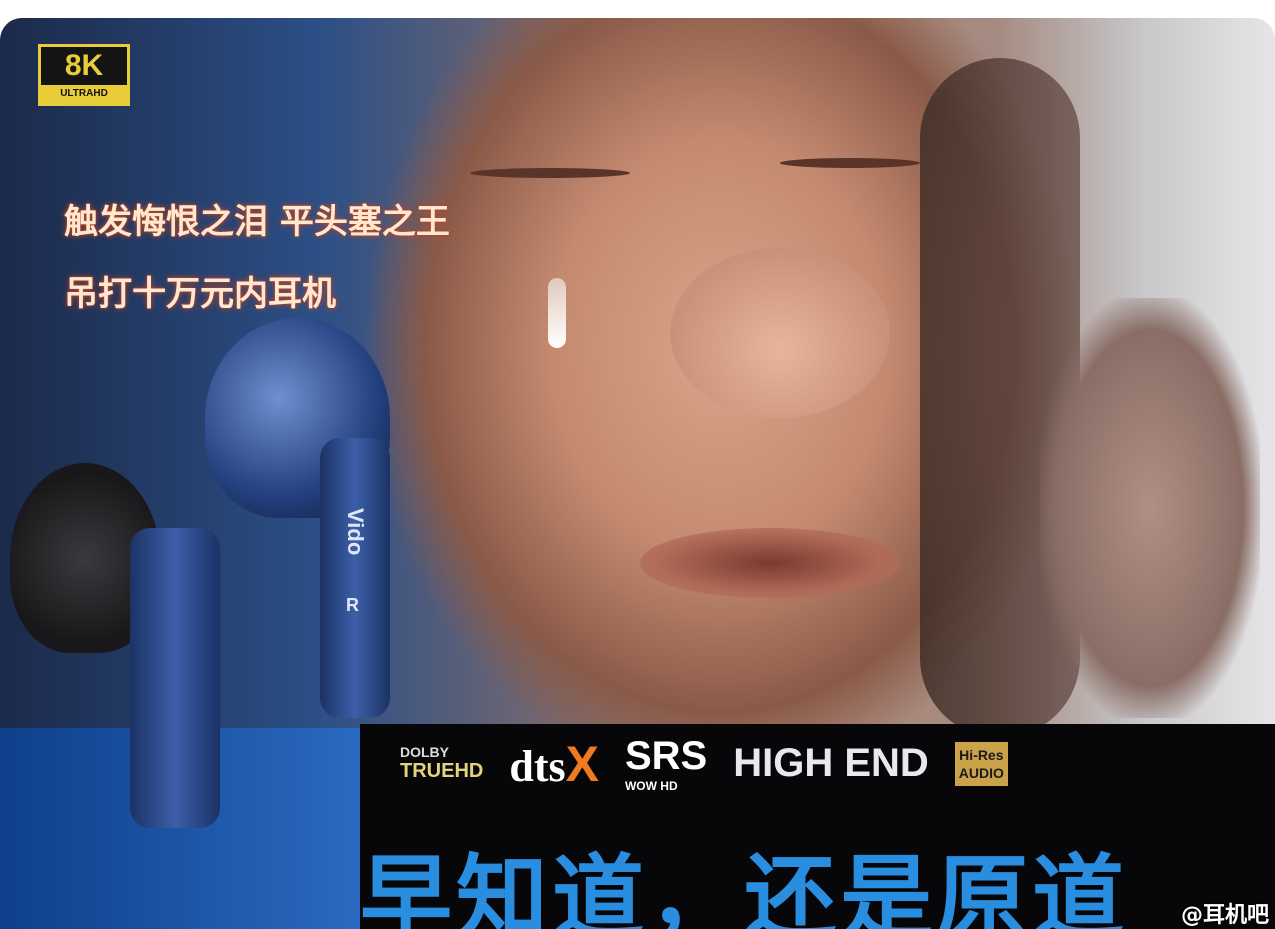 The width and height of the screenshot is (1275, 929). I want to click on hires-audio-logo: Hi-Res AUDIO, so click(981, 763).